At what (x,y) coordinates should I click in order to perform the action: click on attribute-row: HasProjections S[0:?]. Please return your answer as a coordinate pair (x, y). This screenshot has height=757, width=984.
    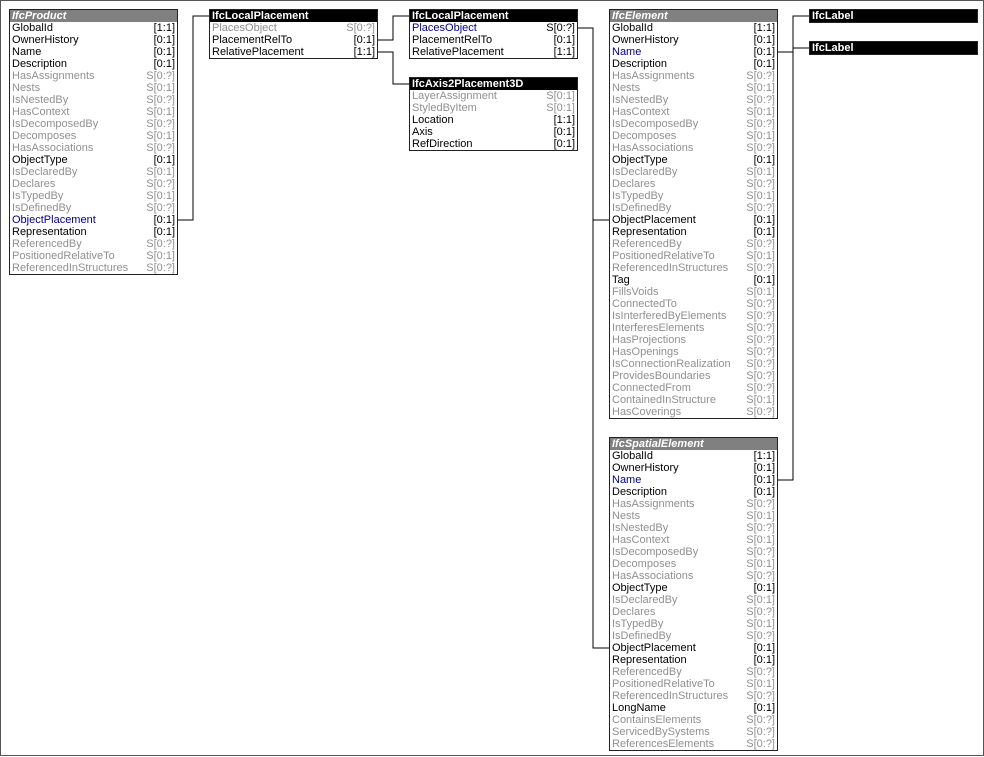
    Looking at the image, I should click on (693, 340).